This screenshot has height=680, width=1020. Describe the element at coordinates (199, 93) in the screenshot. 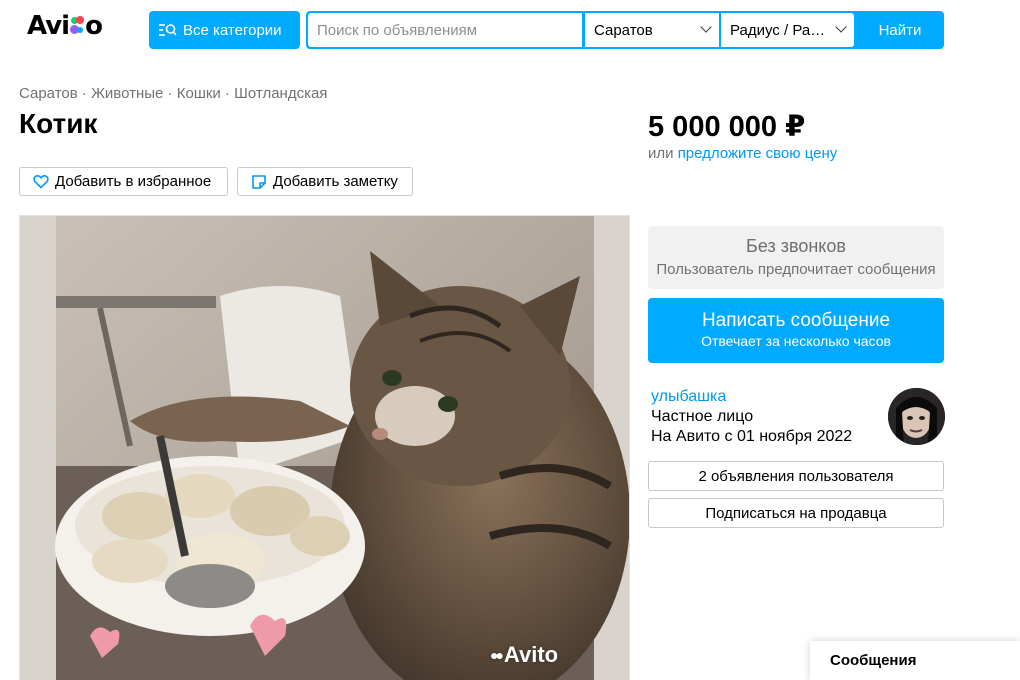

I see `breadcrumb-item-cats: Кошки` at that location.